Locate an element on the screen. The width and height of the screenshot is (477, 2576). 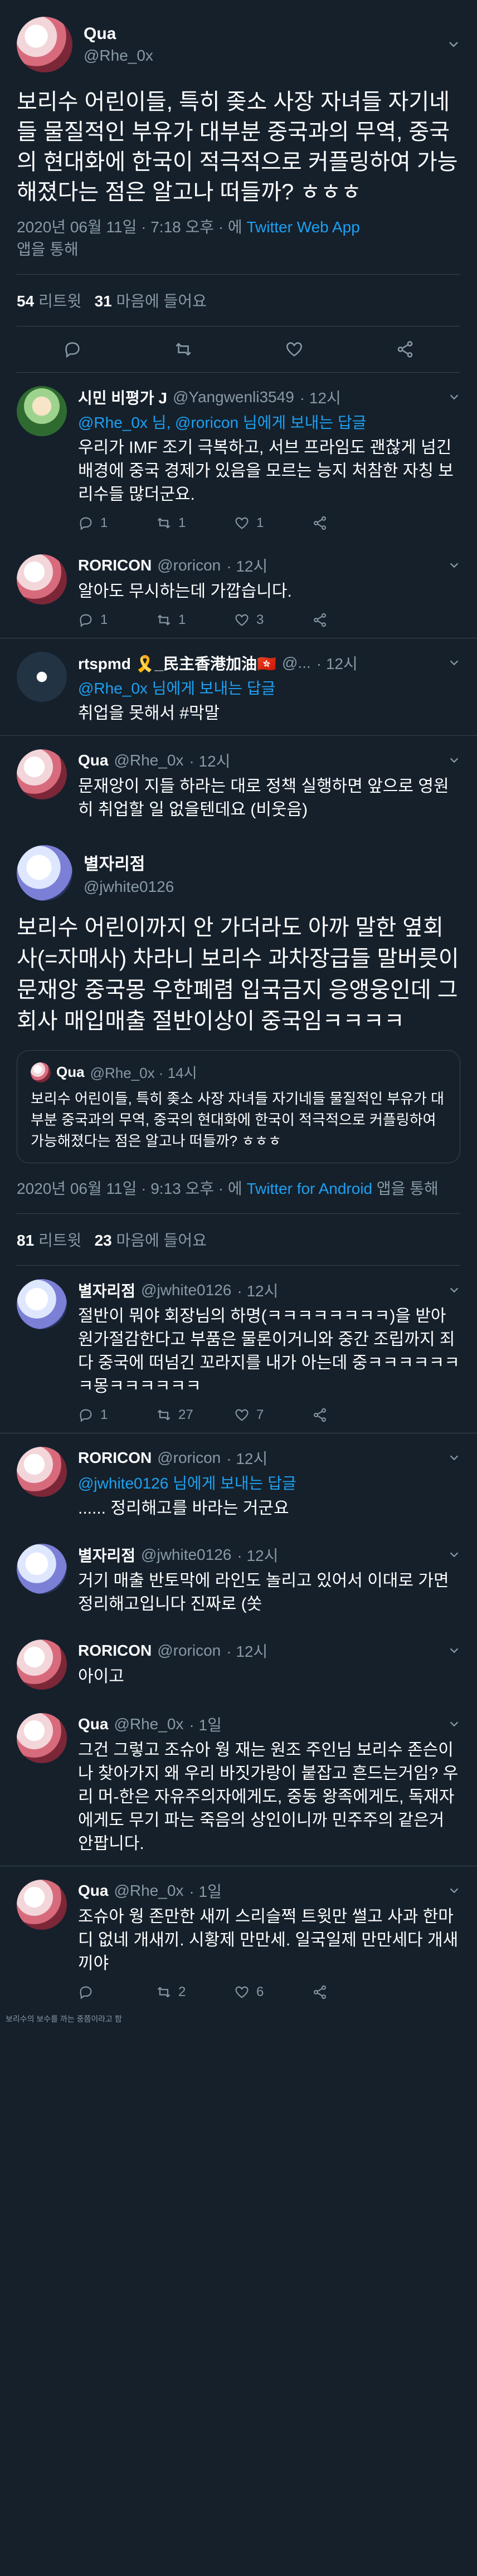
reply-action is located at coordinates (117, 1992).